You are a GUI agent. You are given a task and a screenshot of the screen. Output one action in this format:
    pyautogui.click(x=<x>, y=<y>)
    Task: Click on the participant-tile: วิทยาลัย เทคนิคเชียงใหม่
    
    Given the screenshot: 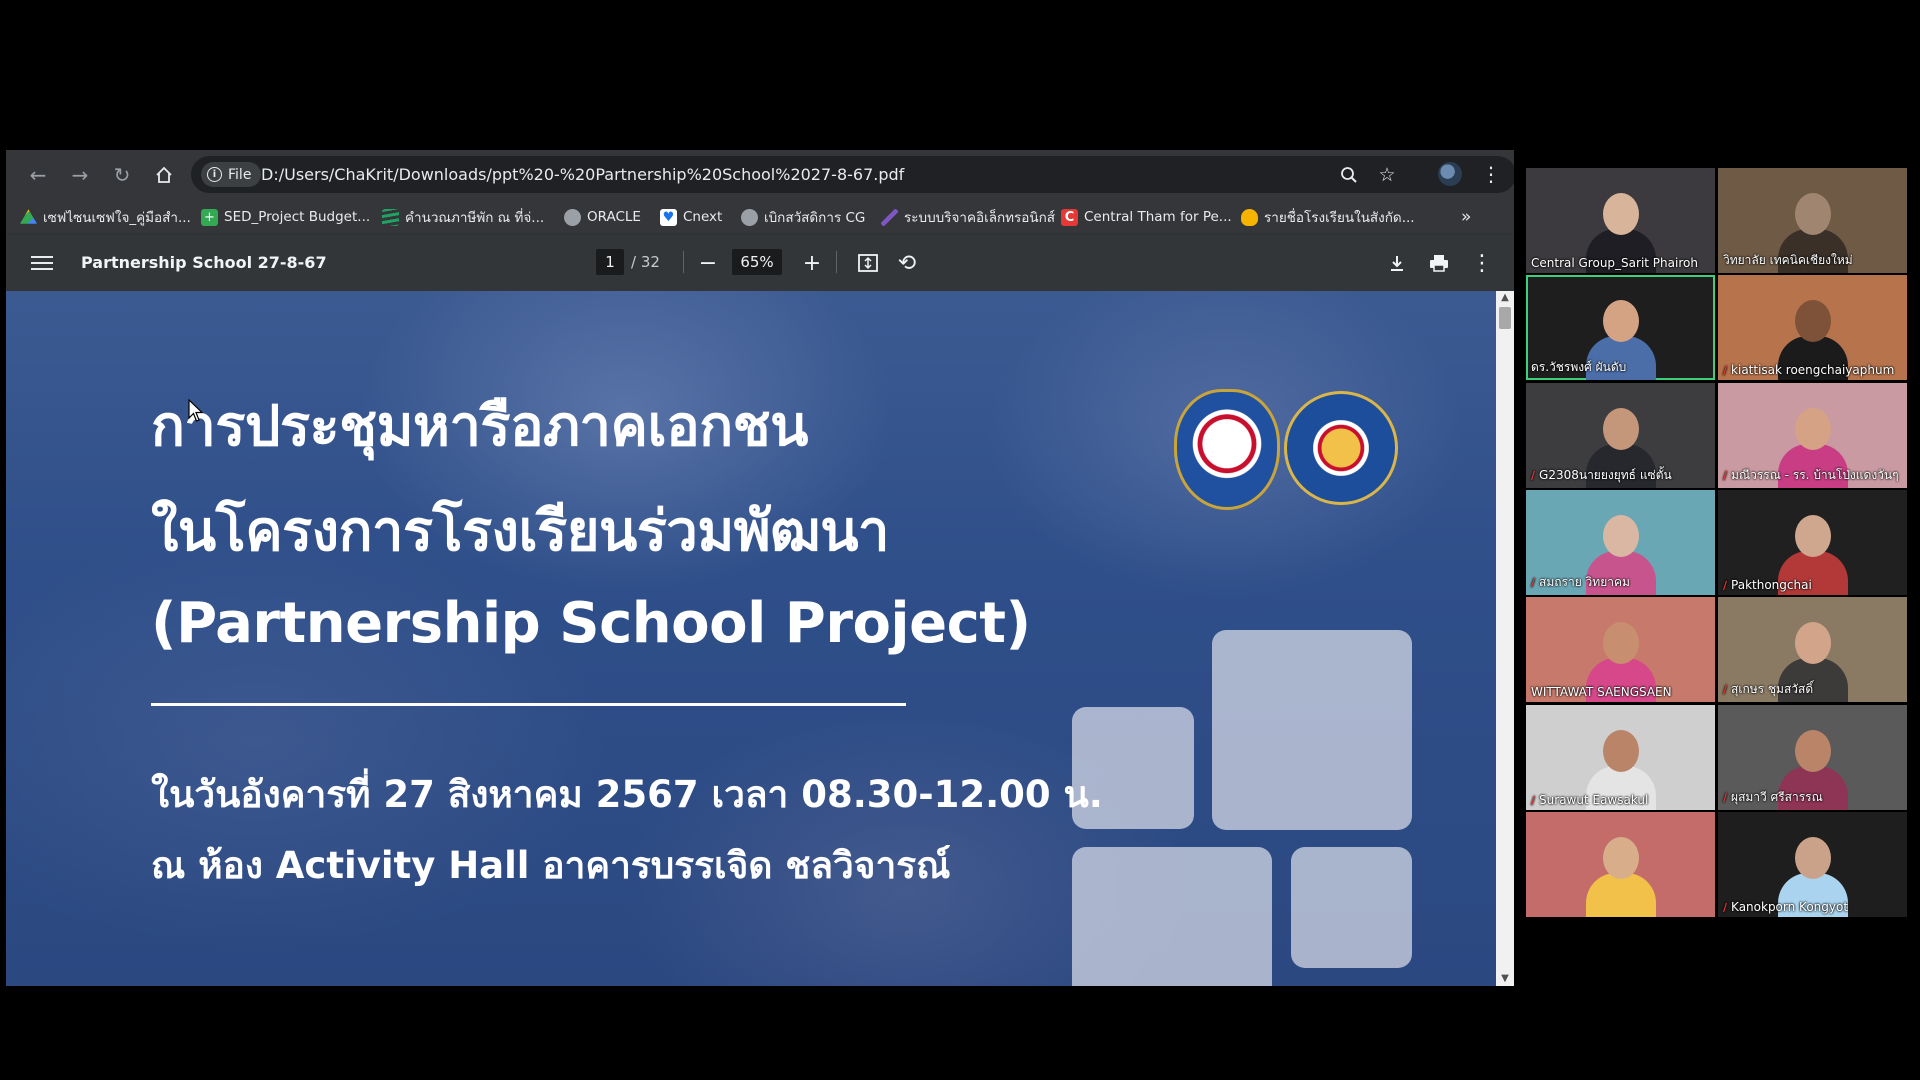 What is the action you would take?
    pyautogui.click(x=1812, y=220)
    